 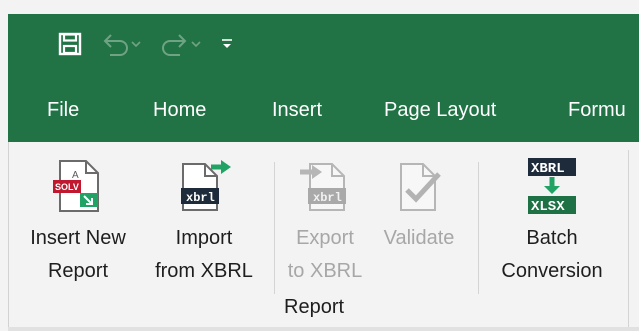 I want to click on insert-new-report-button: A SOLV Insert New Report, so click(x=78, y=219).